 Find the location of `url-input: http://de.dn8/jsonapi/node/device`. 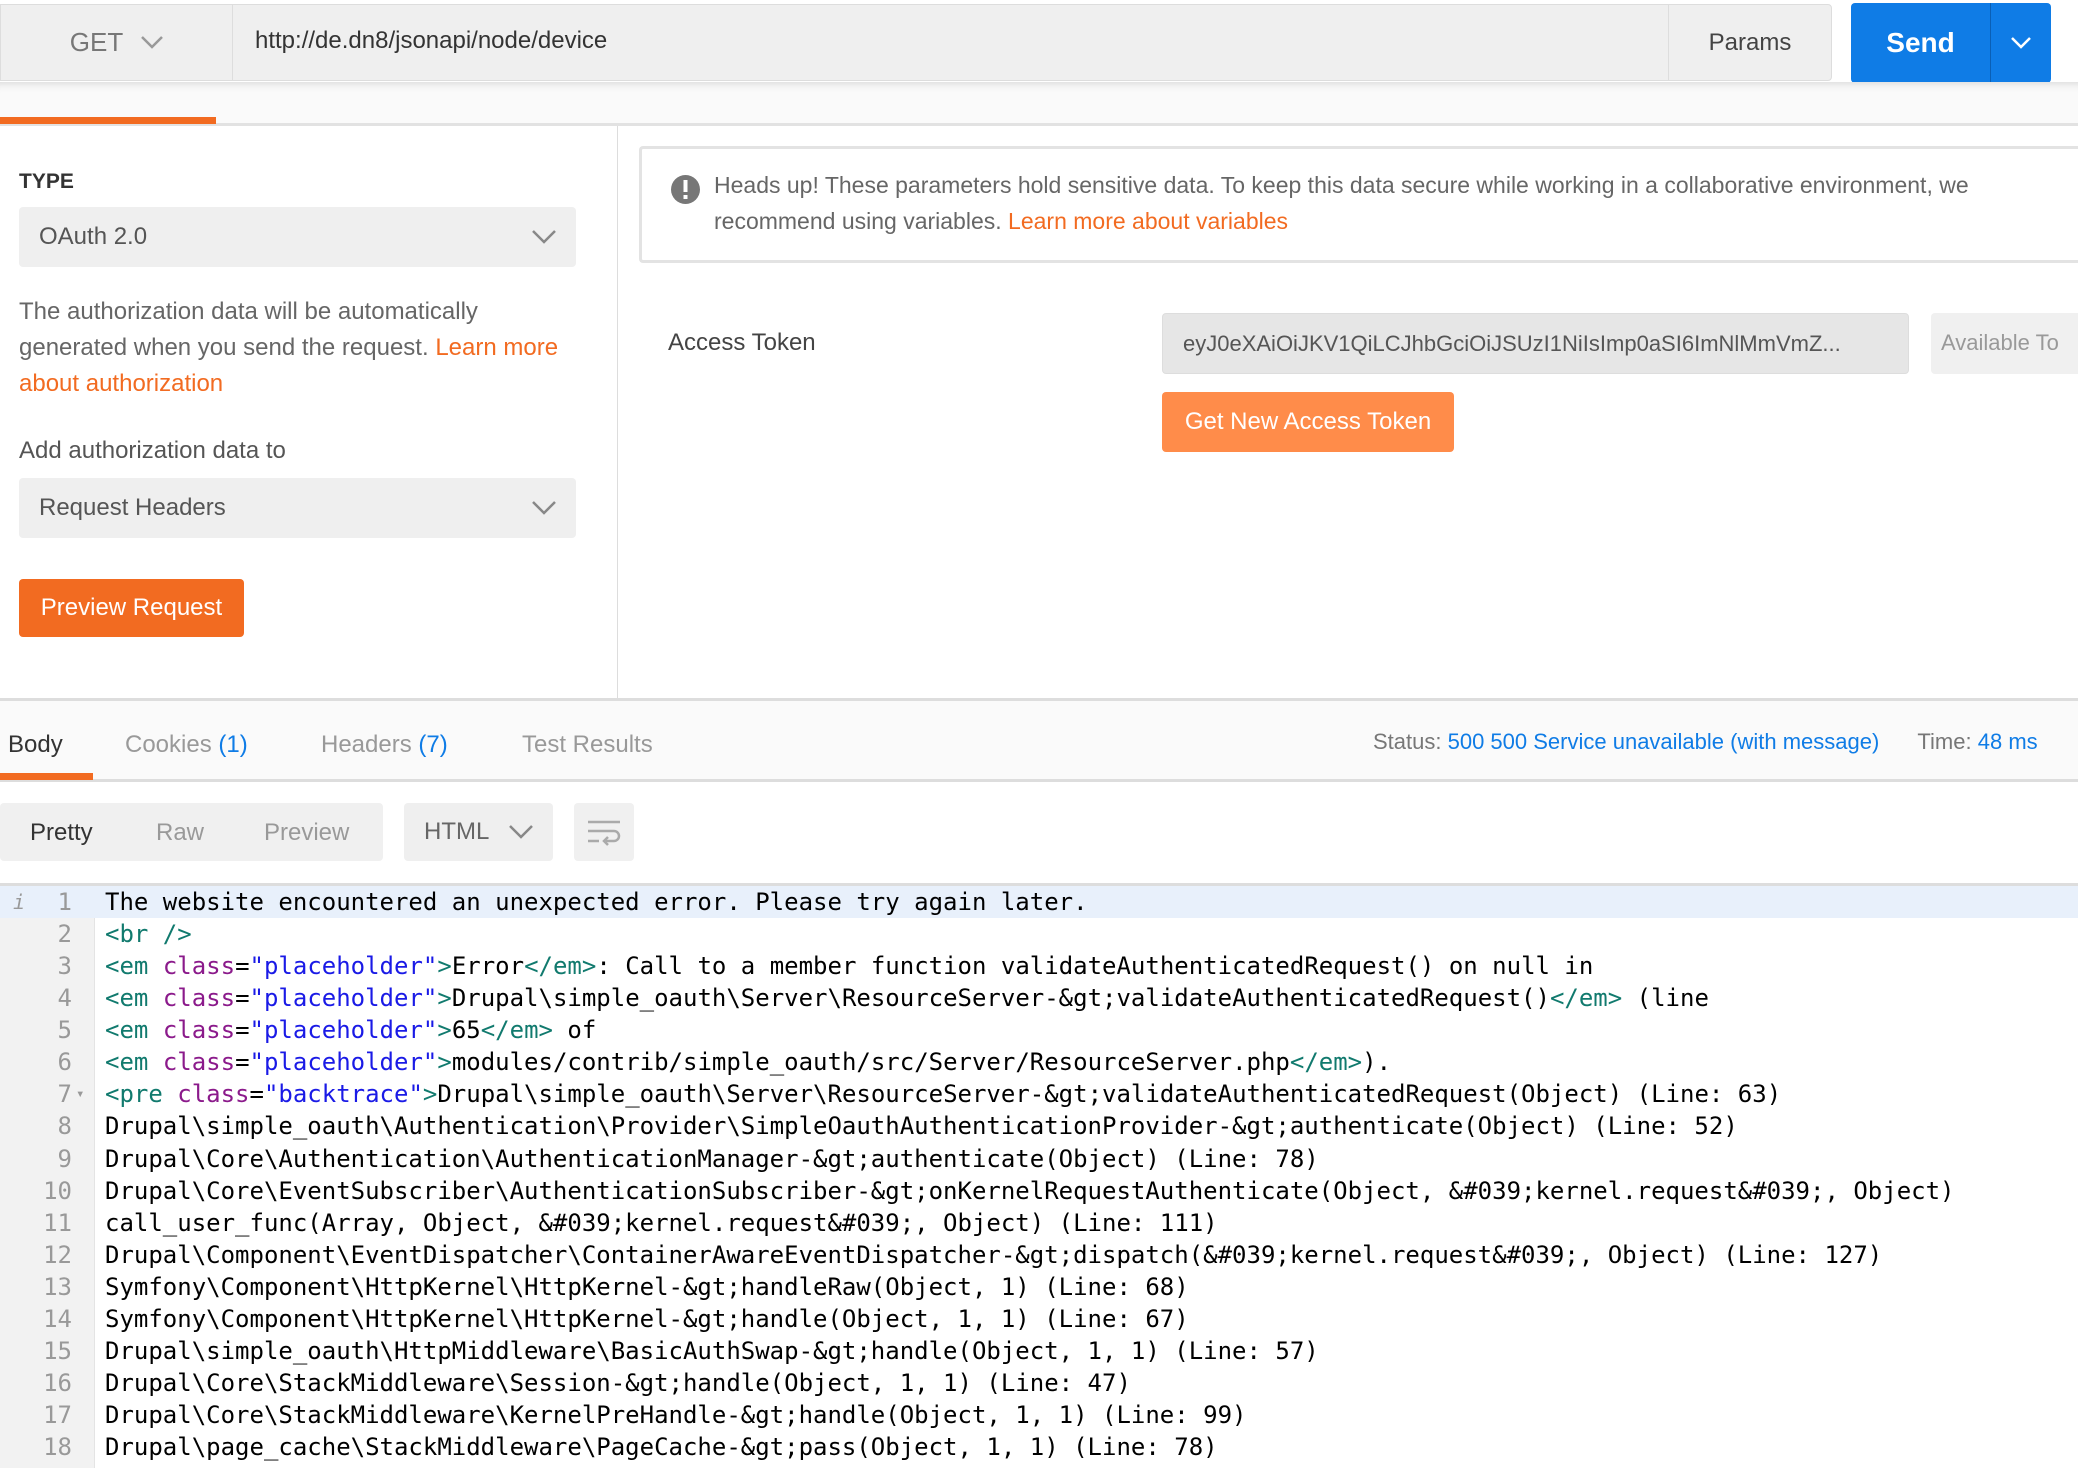

url-input: http://de.dn8/jsonapi/node/device is located at coordinates (950, 42).